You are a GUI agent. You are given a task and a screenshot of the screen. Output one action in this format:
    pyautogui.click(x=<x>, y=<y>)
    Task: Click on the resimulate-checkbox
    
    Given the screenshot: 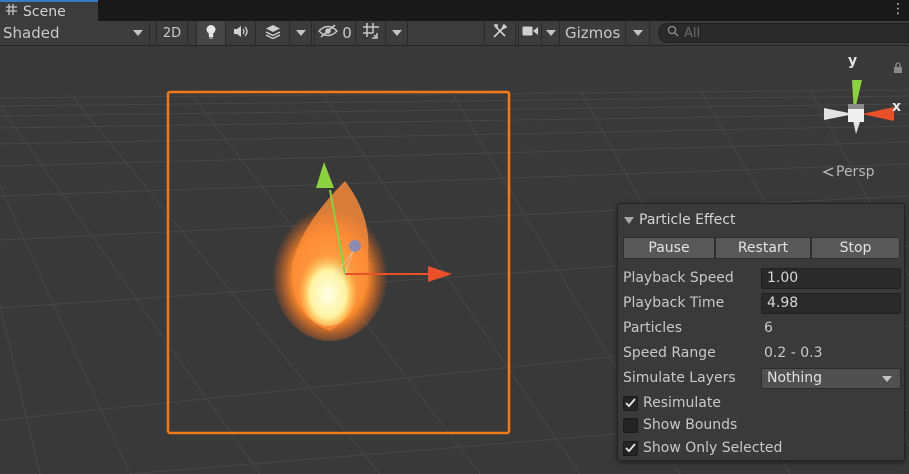 What is the action you would take?
    pyautogui.click(x=630, y=403)
    